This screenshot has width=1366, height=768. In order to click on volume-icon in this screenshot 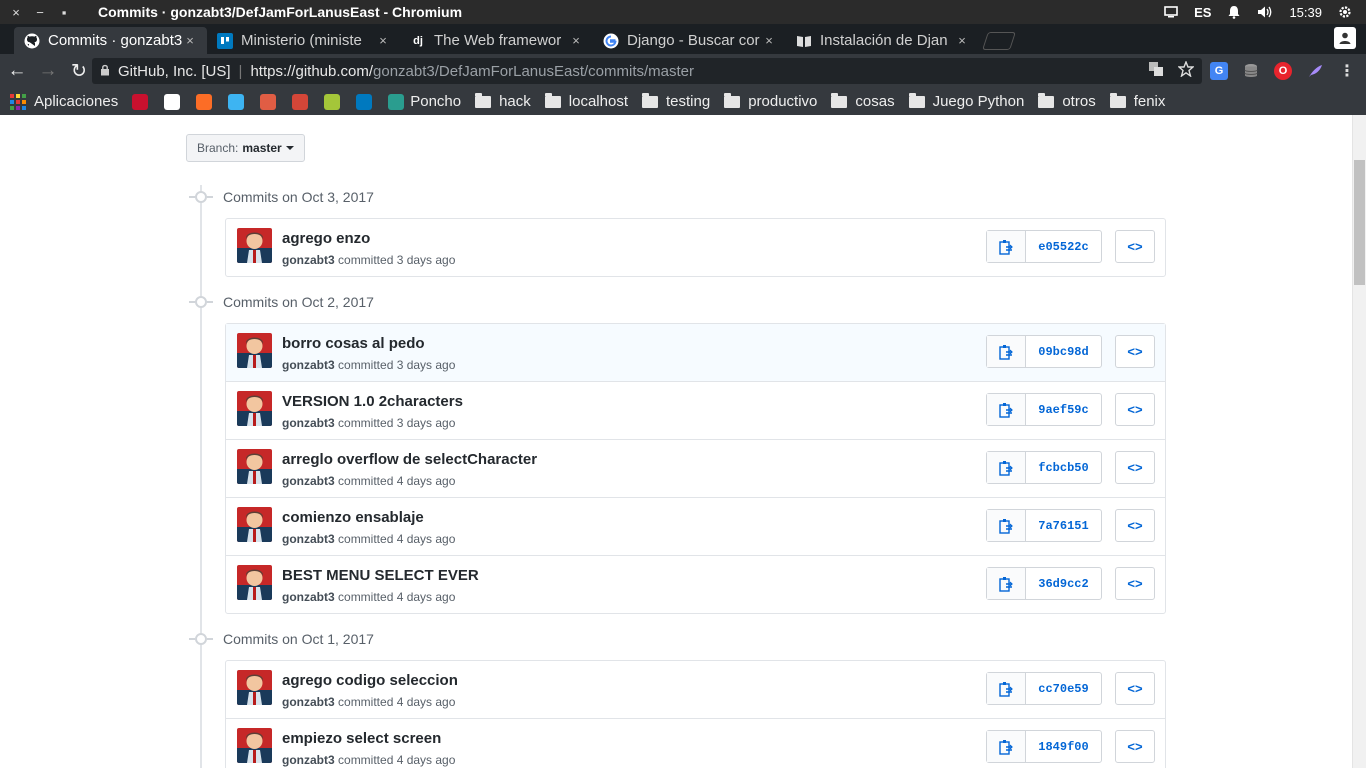, I will do `click(1265, 12)`.